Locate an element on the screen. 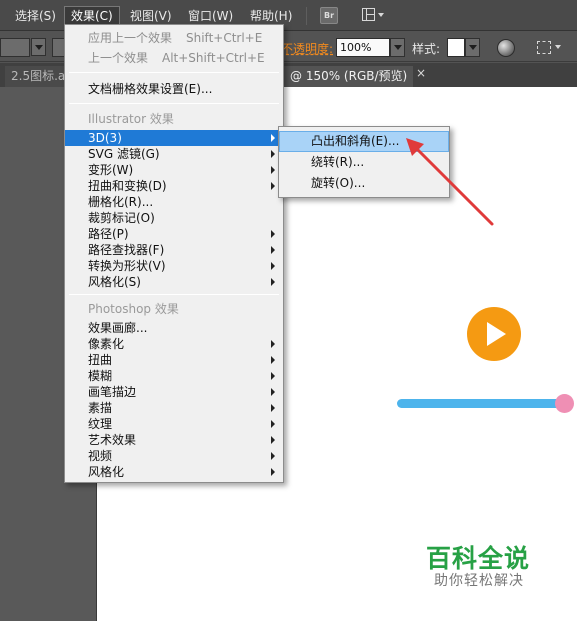  watermark-subtitle: 助你轻松解决 is located at coordinates (479, 581).